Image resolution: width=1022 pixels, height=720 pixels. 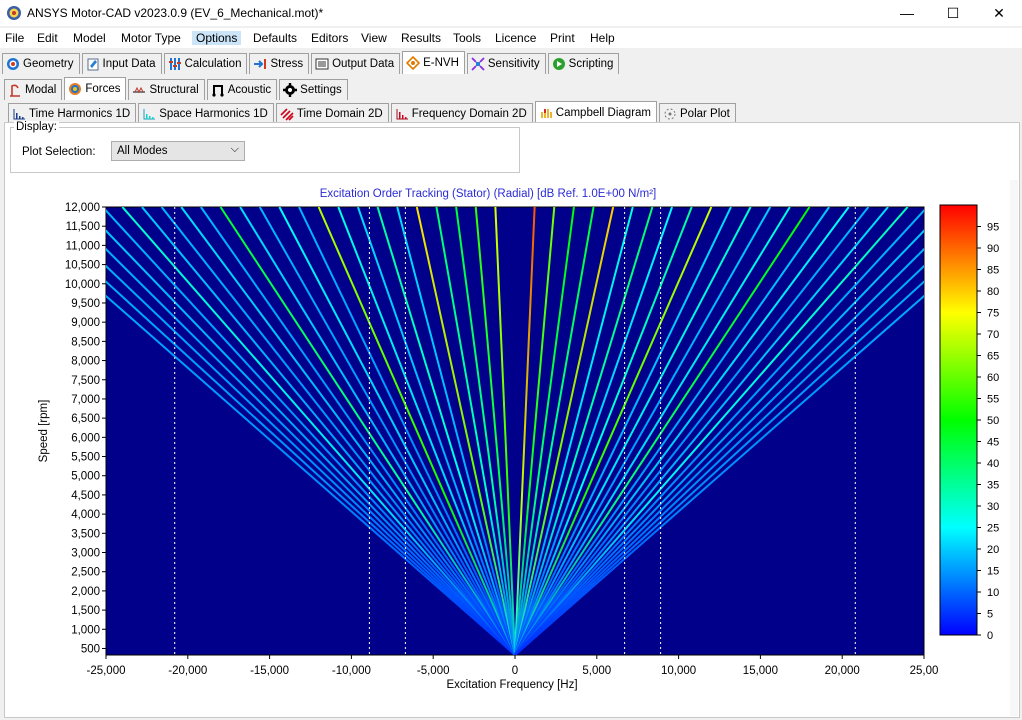 What do you see at coordinates (105, 671) in the screenshot?
I see `x-tick-label: -25,000` at bounding box center [105, 671].